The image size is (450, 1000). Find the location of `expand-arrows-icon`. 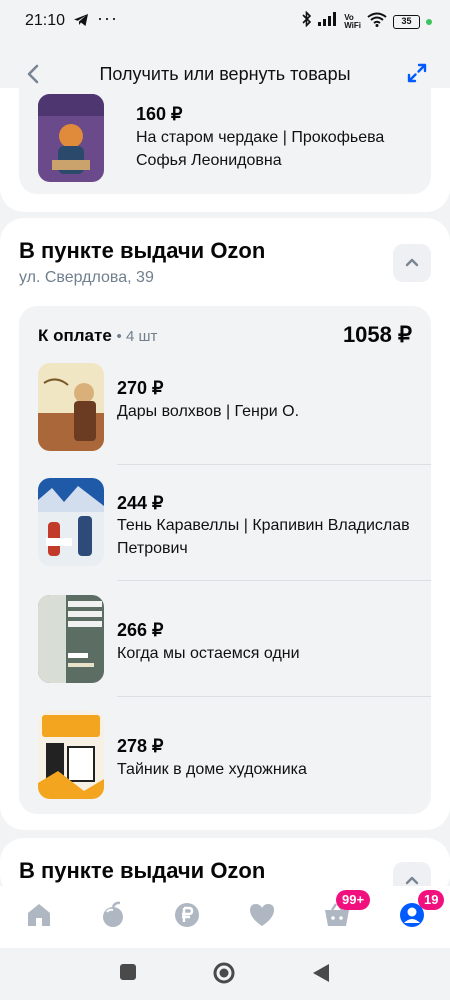

expand-arrows-icon is located at coordinates (417, 73).